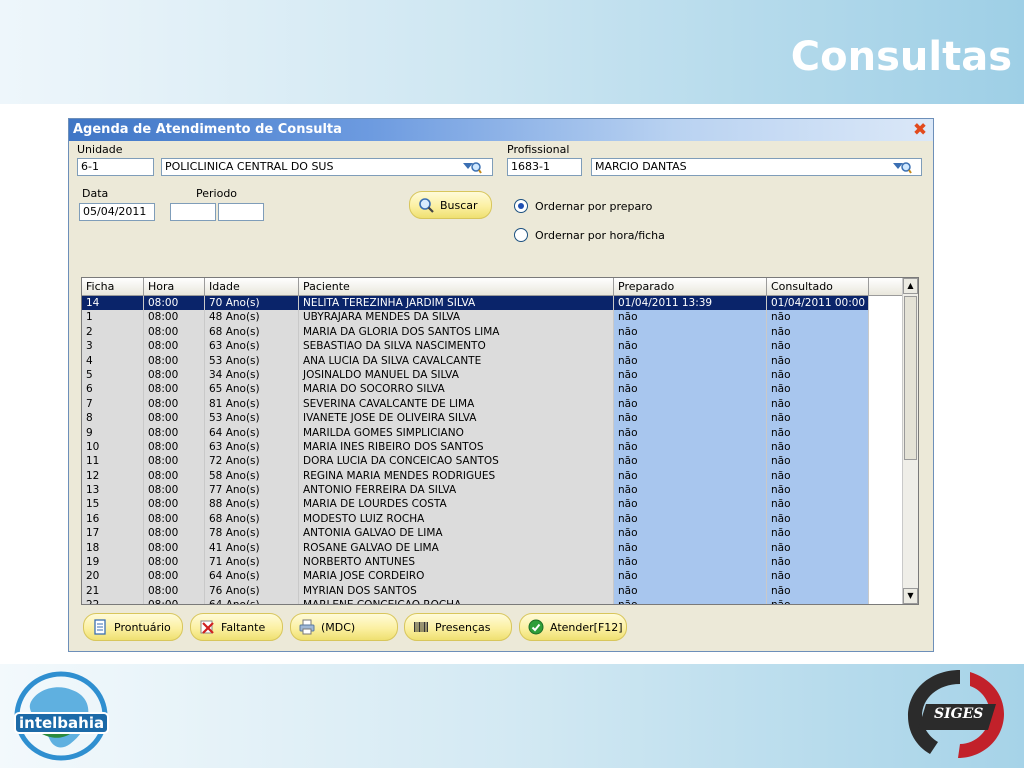 This screenshot has width=1024, height=768. Describe the element at coordinates (493, 519) in the screenshot. I see `table-row: 16 08:00 68 Ano(s) MODESTO LUIZ ROCHA não não` at that location.